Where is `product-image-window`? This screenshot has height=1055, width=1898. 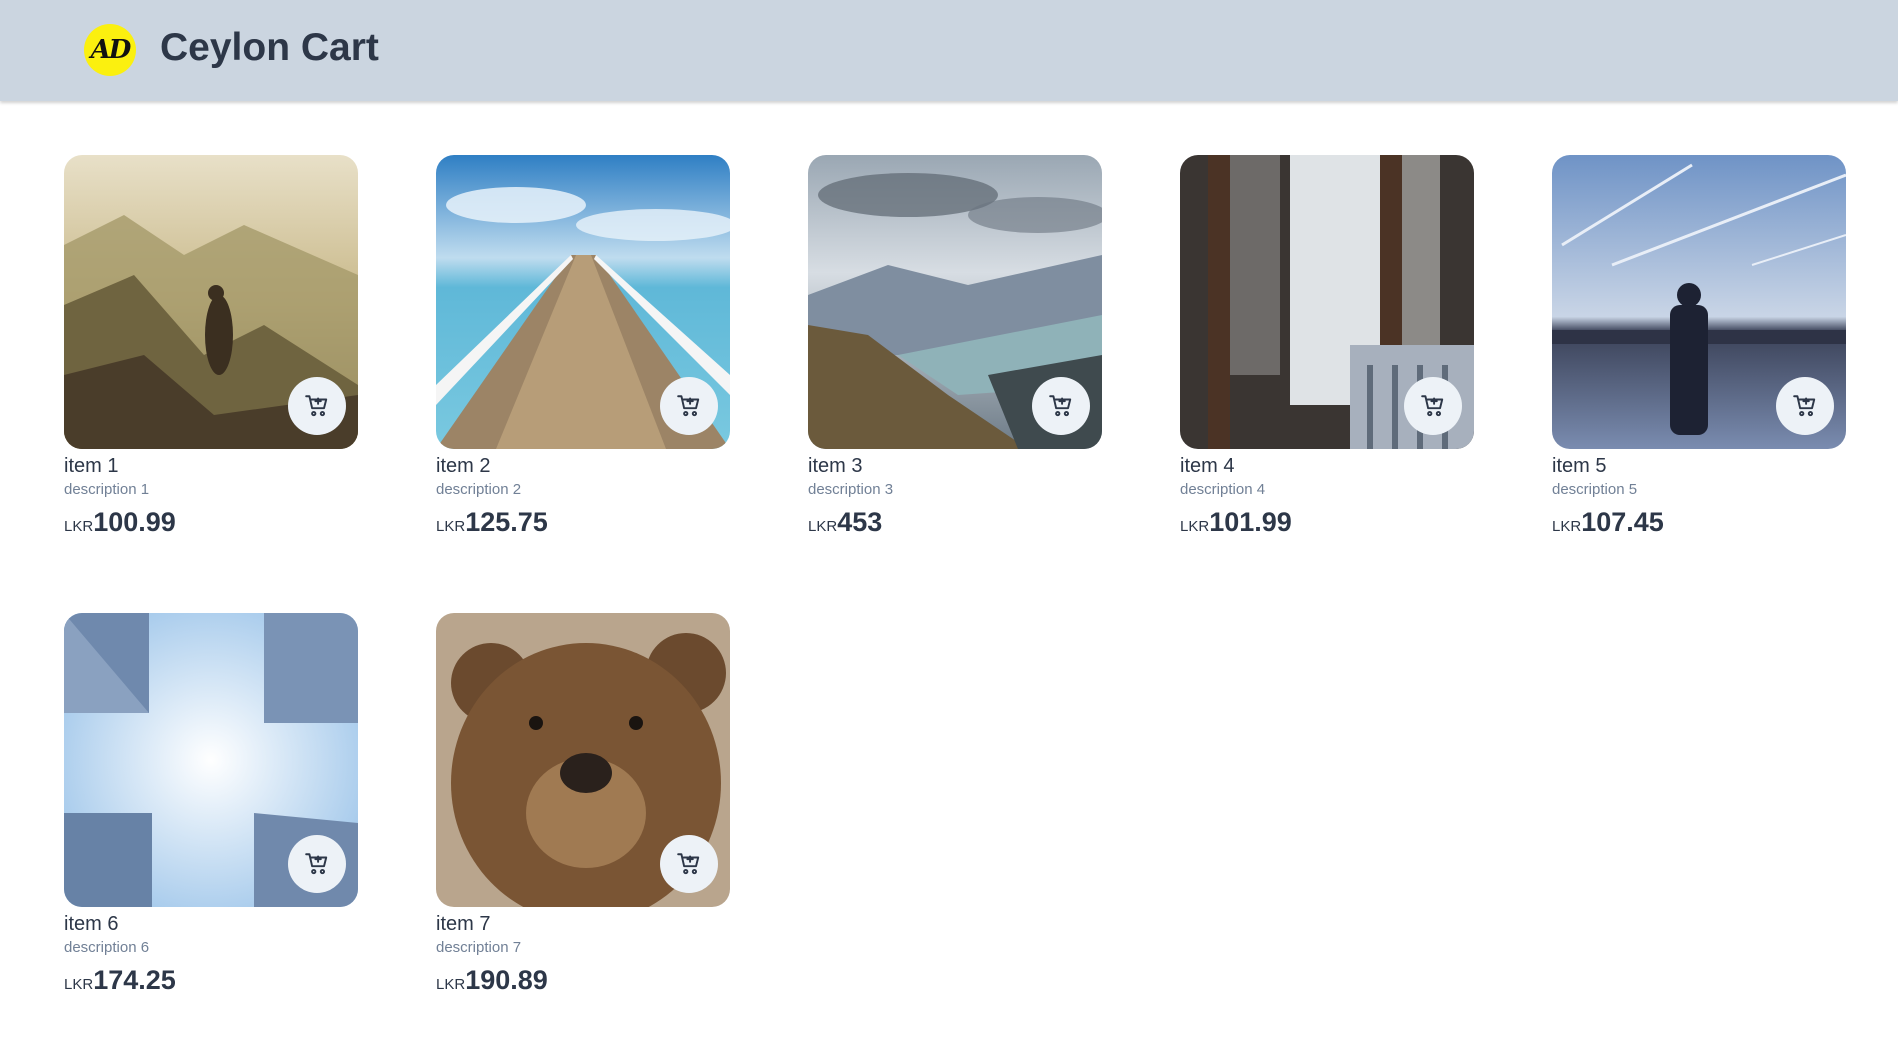 product-image-window is located at coordinates (1327, 302).